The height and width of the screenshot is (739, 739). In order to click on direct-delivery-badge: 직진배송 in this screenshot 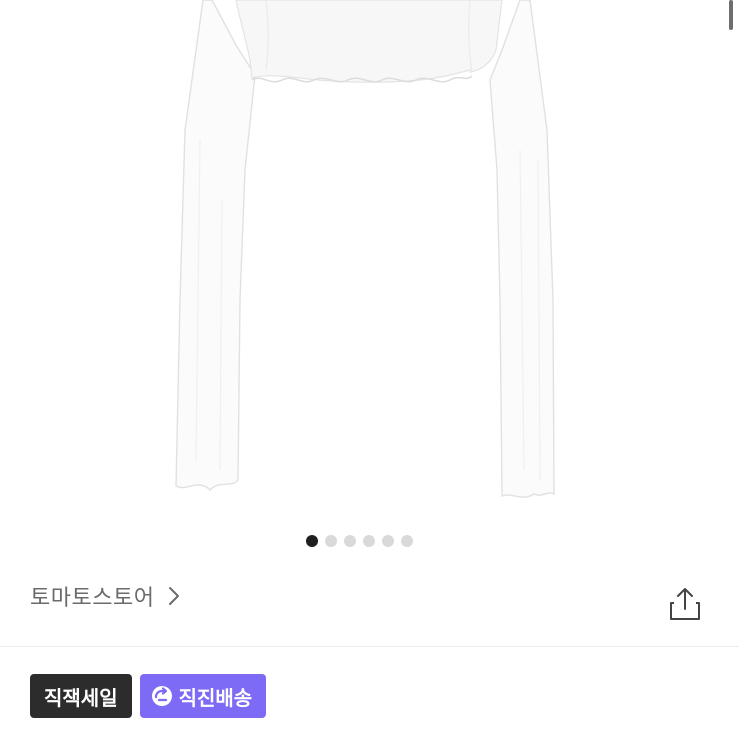, I will do `click(203, 696)`.